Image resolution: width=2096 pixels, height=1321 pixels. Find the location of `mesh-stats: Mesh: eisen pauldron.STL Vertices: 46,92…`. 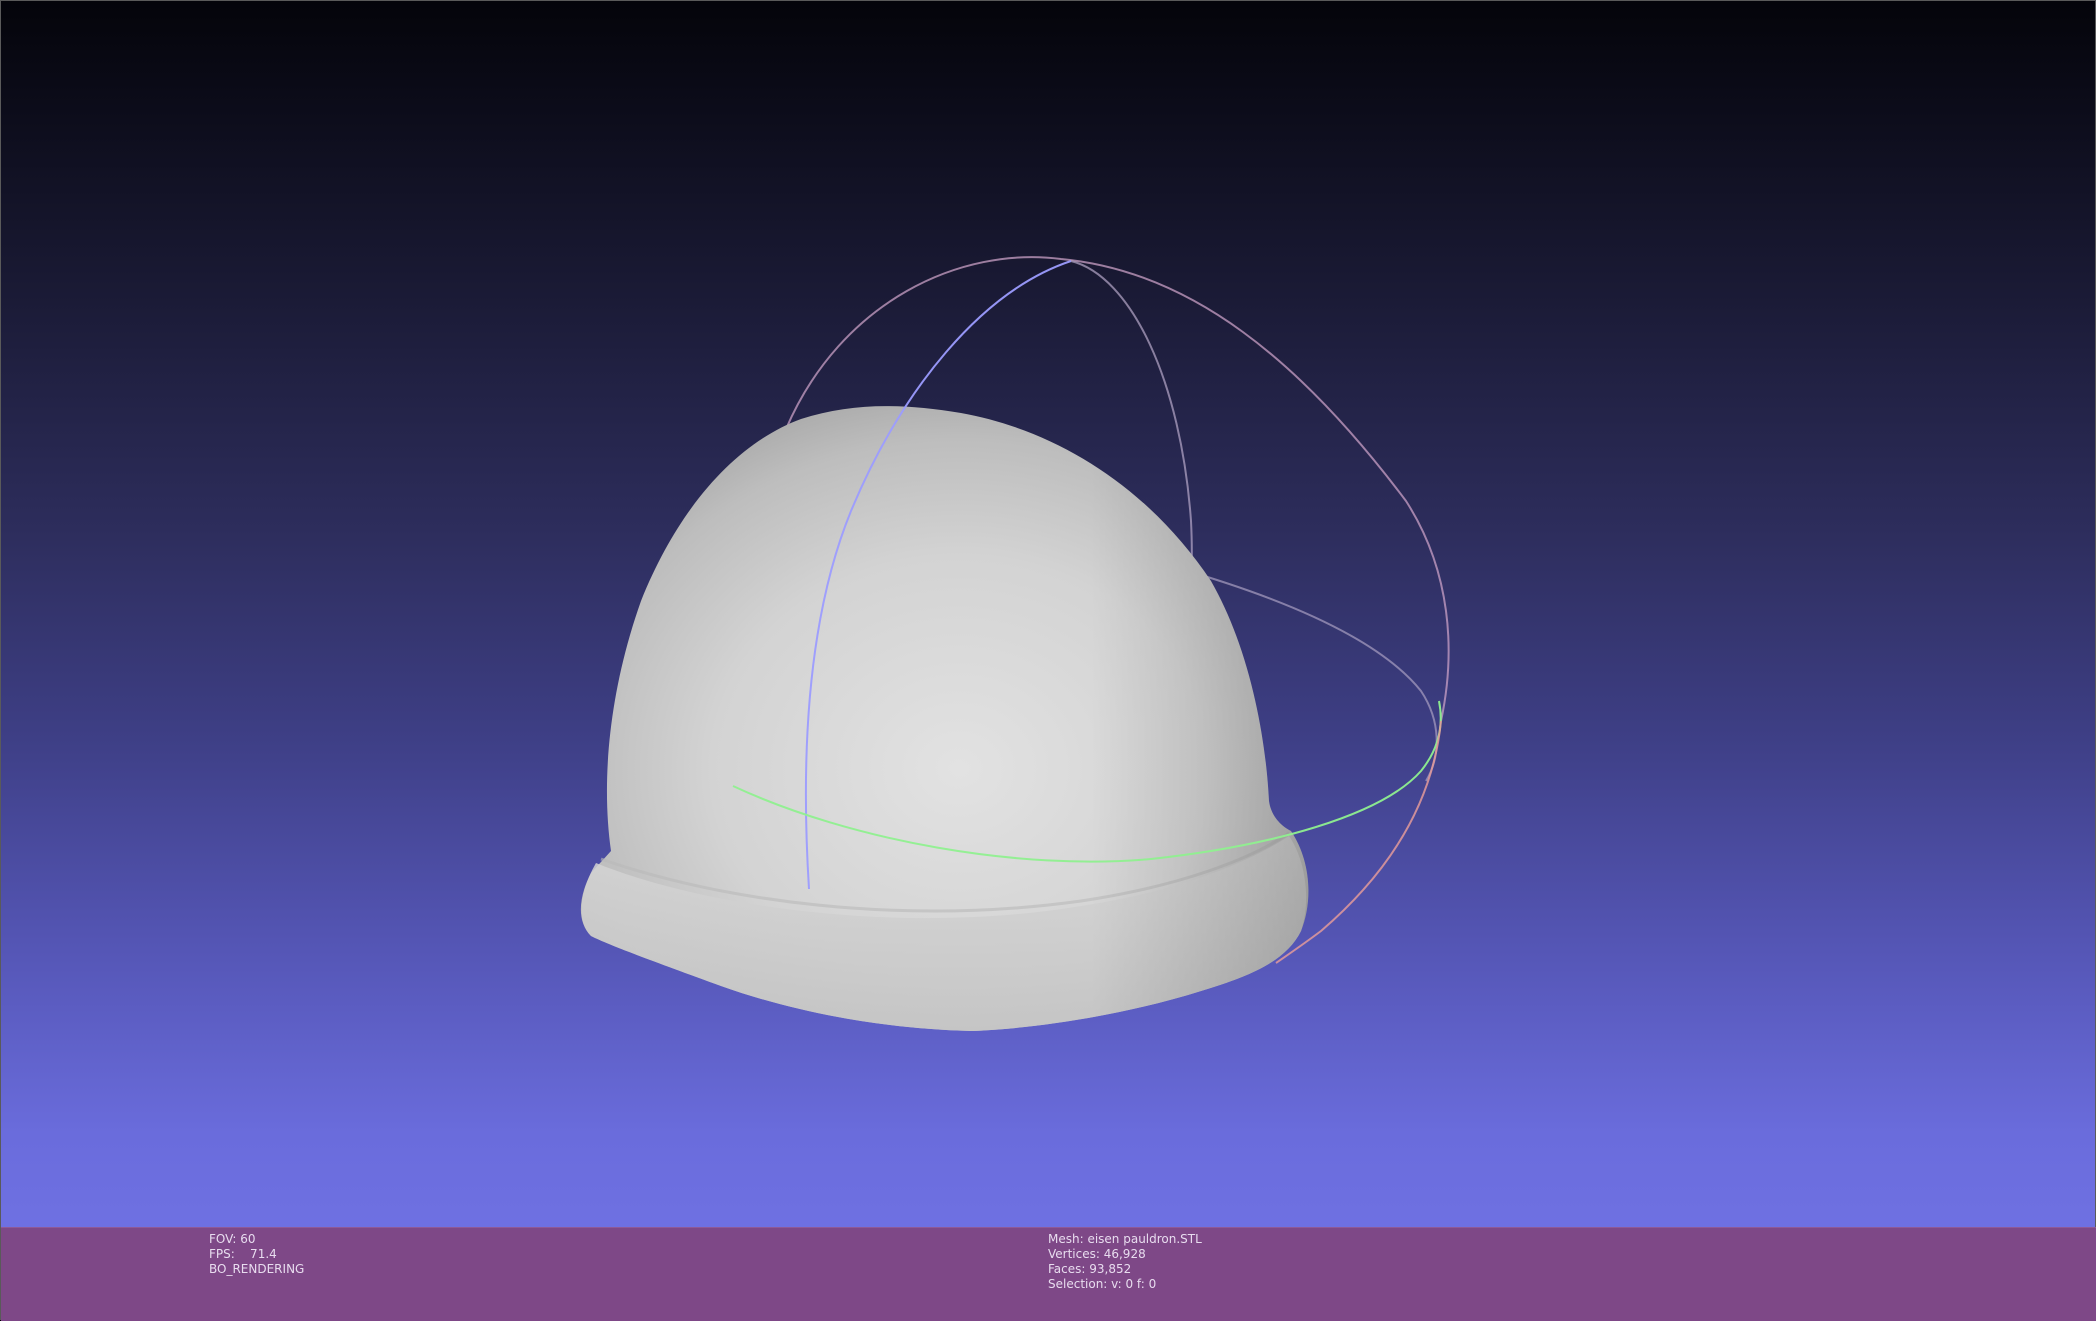

mesh-stats: Mesh: eisen pauldron.STL Vertices: 46,92… is located at coordinates (1125, 1262).